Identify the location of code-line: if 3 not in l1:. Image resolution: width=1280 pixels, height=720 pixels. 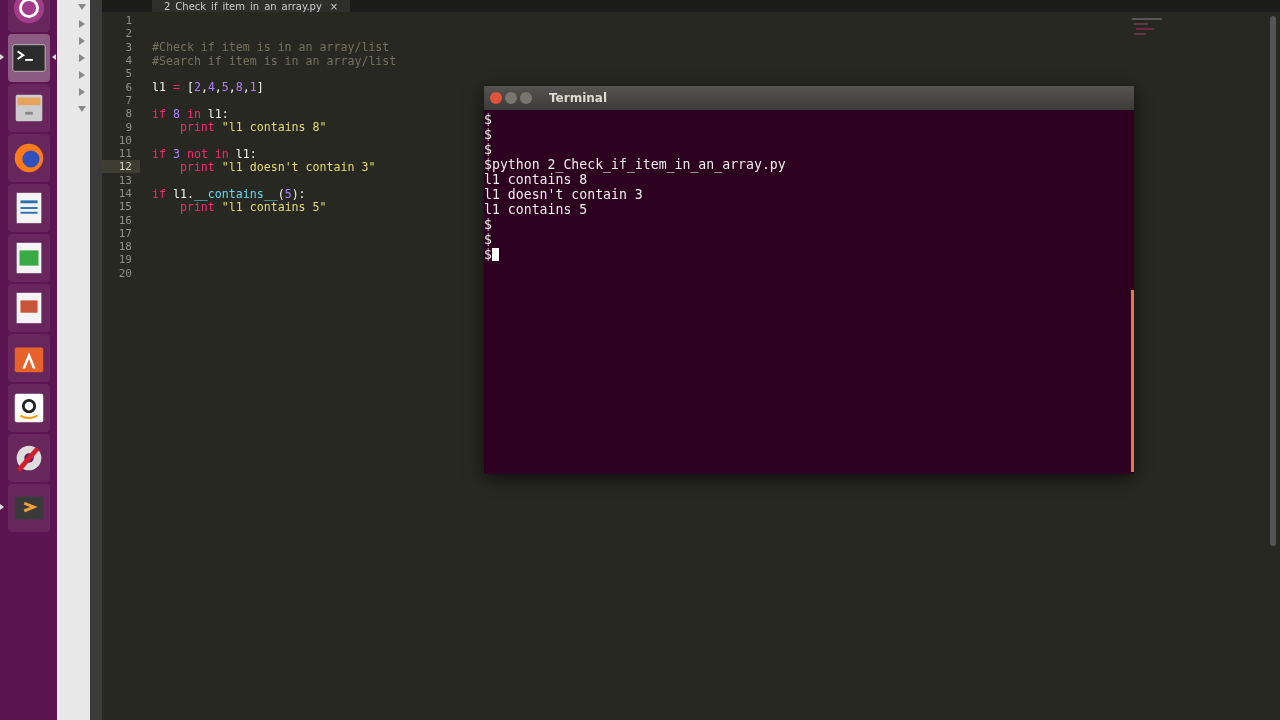
(204, 153).